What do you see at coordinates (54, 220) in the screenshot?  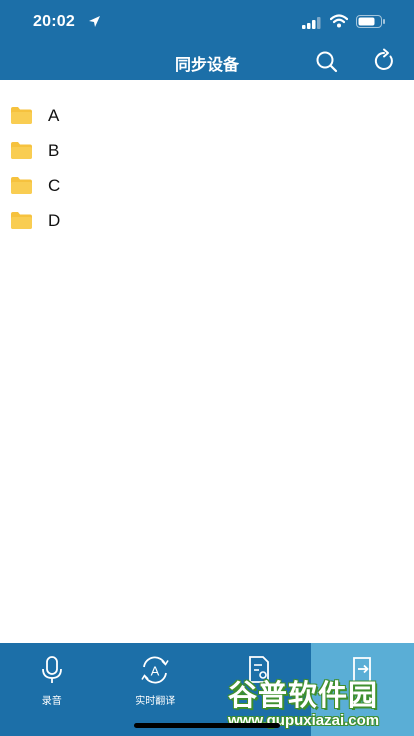 I see `folder-label: D` at bounding box center [54, 220].